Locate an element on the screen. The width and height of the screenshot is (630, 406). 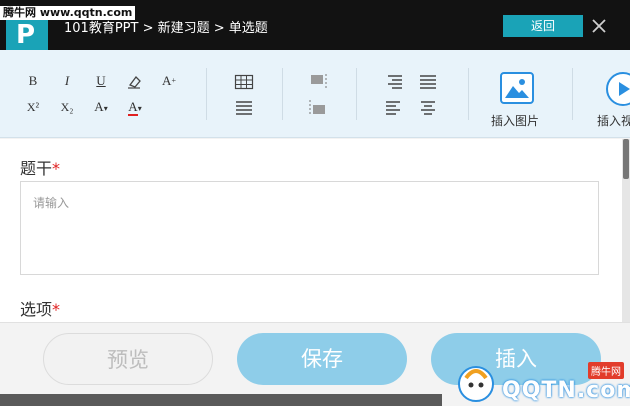
align-bottom-icon is located at coordinates (318, 108).